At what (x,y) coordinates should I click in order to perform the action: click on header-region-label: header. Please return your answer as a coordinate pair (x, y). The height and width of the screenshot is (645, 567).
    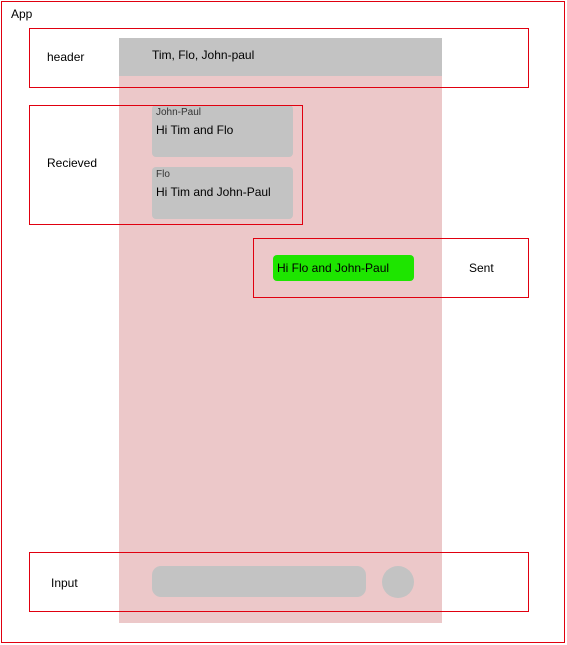
    Looking at the image, I should click on (66, 57).